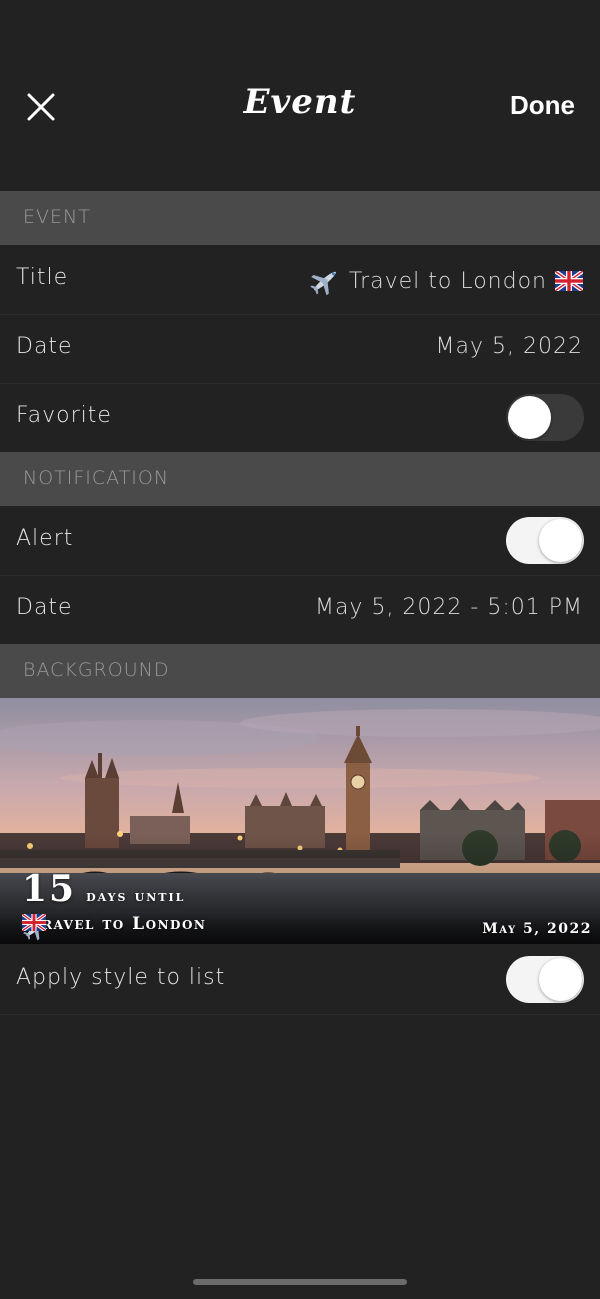 Image resolution: width=600 pixels, height=1299 pixels. I want to click on title-row: Title Travel to London, so click(300, 280).